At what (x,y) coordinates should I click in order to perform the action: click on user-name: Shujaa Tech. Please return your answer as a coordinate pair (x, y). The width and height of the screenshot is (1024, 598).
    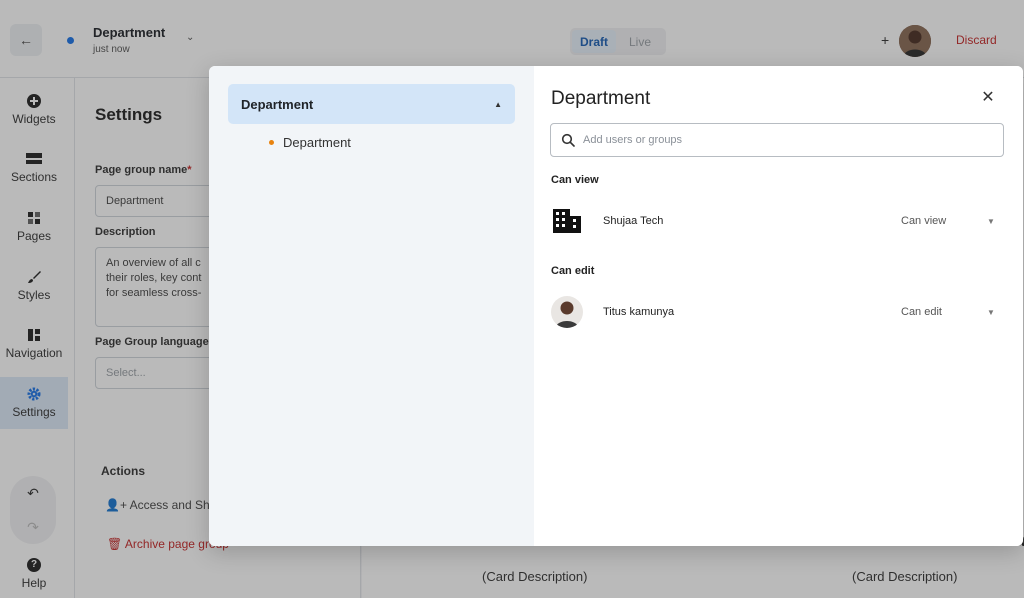
    Looking at the image, I should click on (633, 221).